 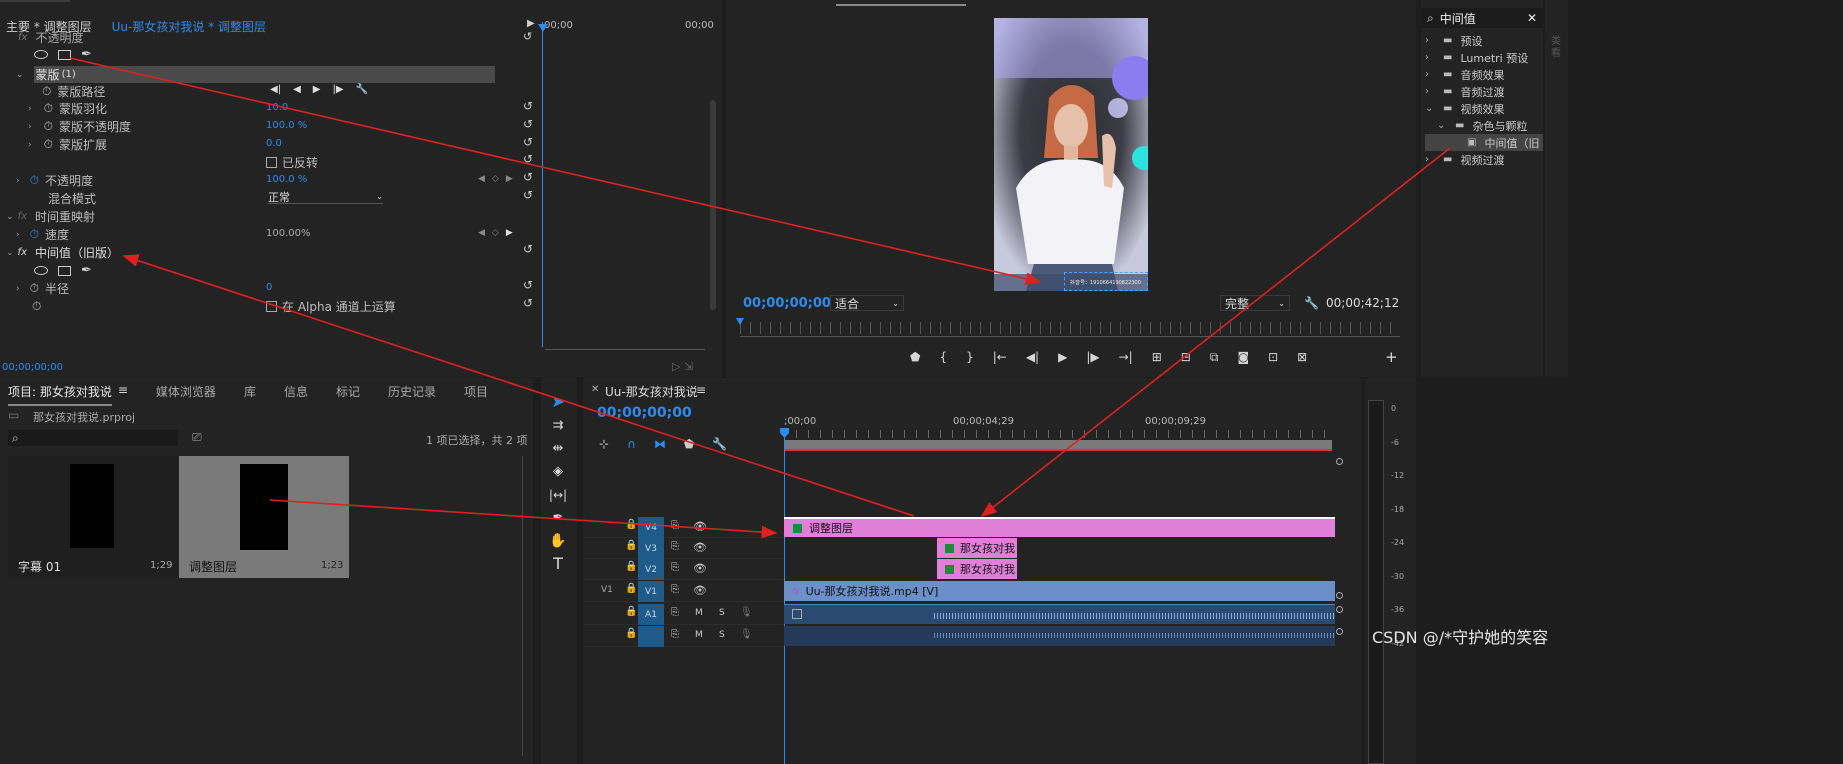 I want to click on pen-tool-icon: ✒, so click(x=558, y=518).